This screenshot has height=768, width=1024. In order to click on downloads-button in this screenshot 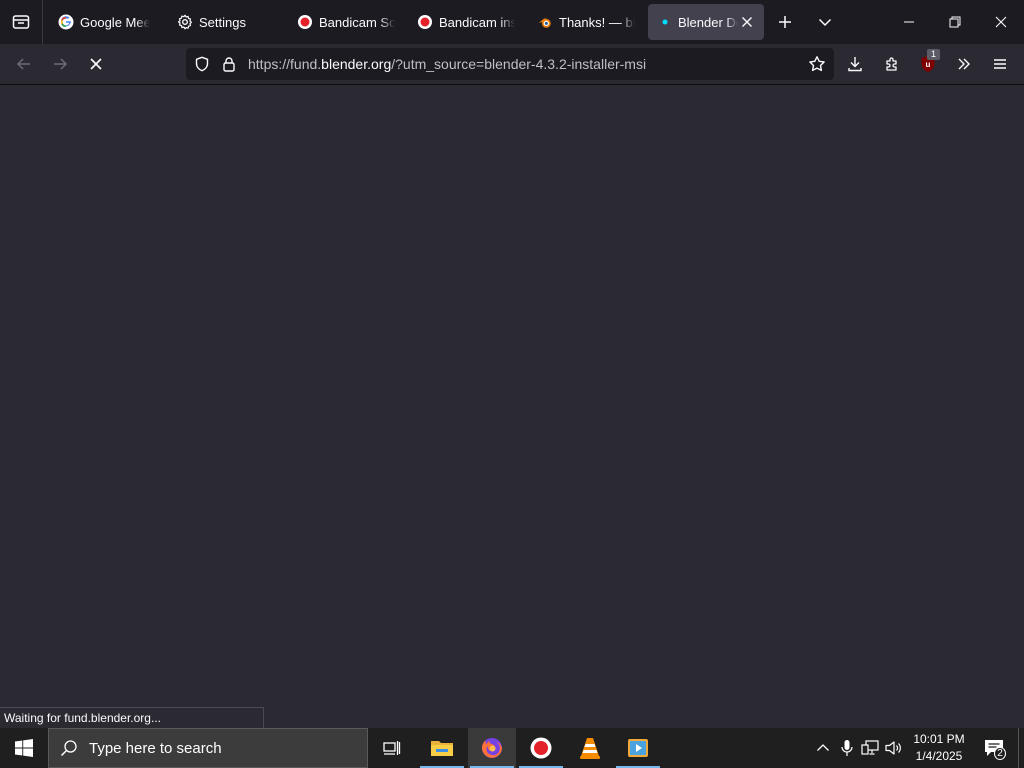, I will do `click(855, 64)`.